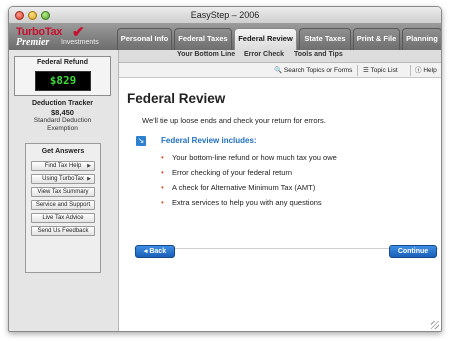 The width and height of the screenshot is (450, 341). I want to click on title-bar: EasyStep – 2006, so click(225, 15).